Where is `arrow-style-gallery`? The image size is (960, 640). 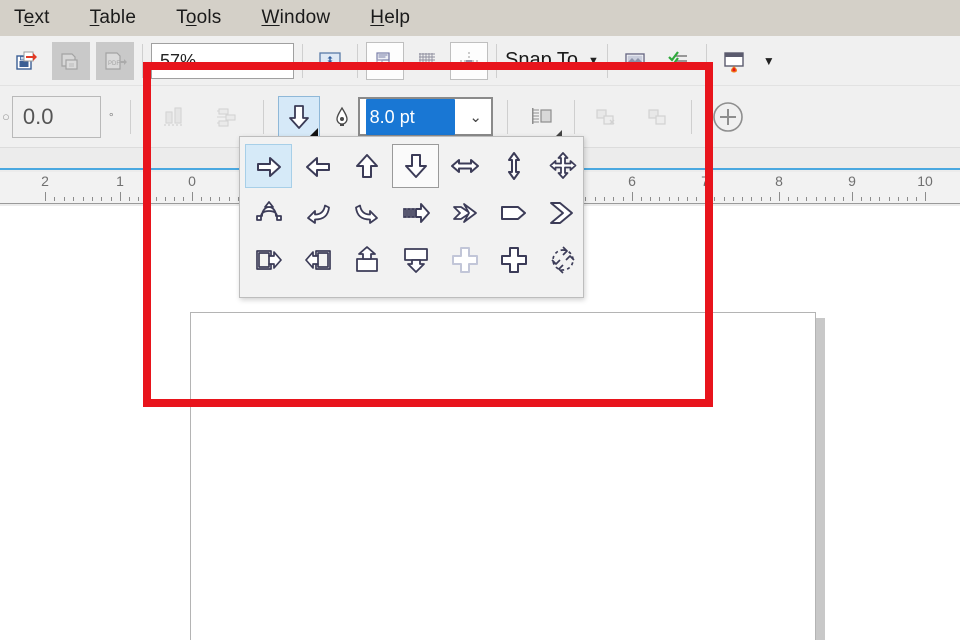
arrow-style-gallery is located at coordinates (411, 217).